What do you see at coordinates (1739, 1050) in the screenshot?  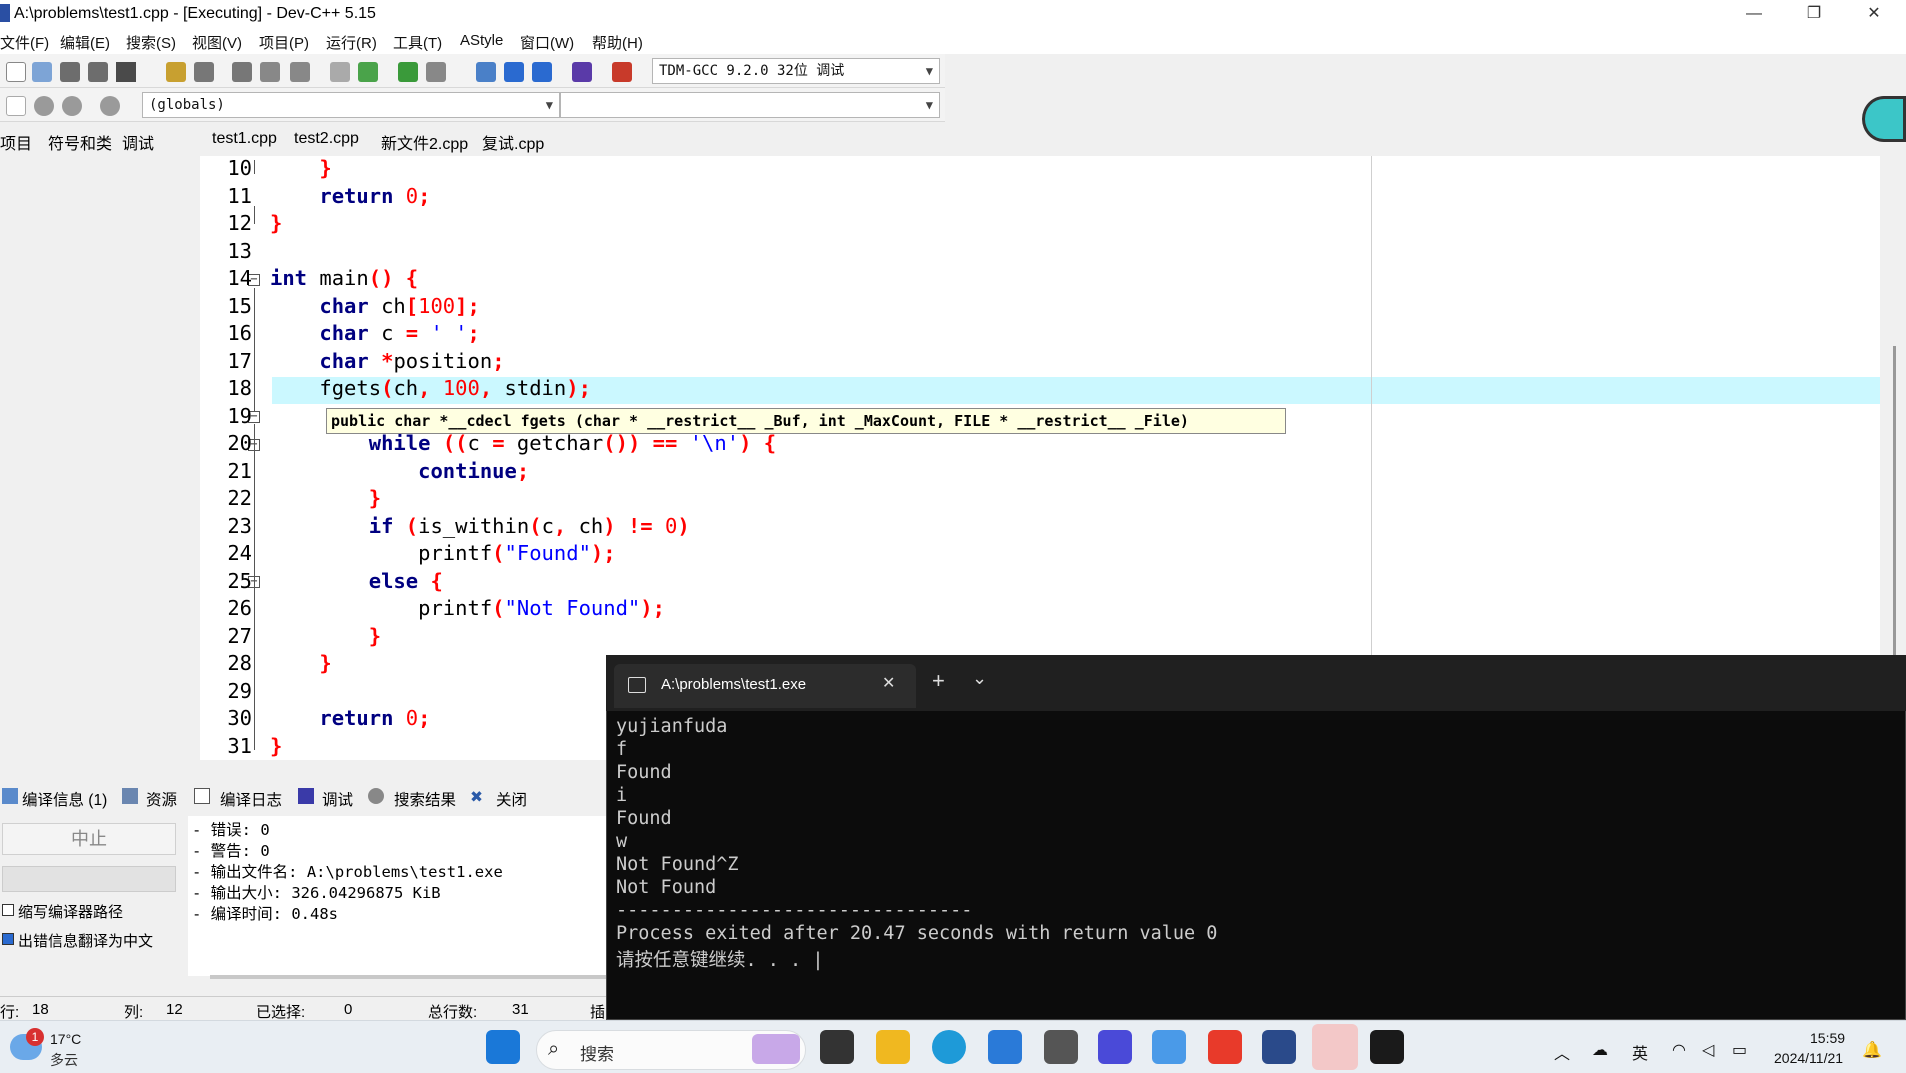 I see `battery-icon: ▭` at bounding box center [1739, 1050].